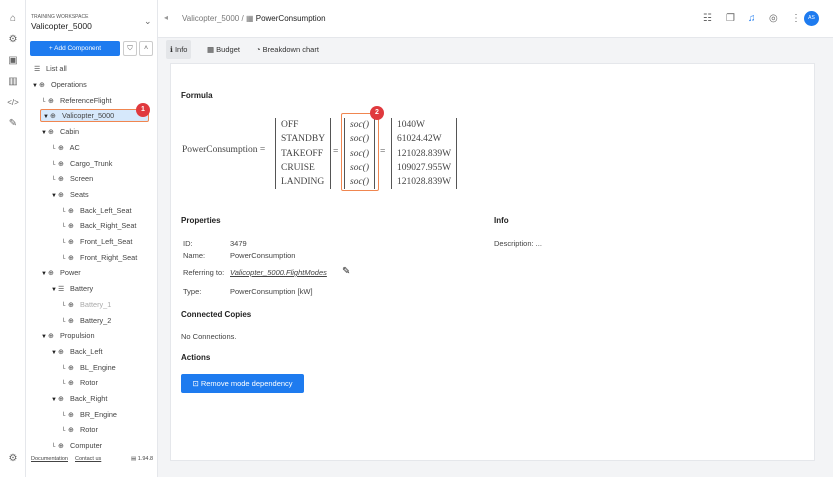 The width and height of the screenshot is (833, 477). What do you see at coordinates (242, 383) in the screenshot?
I see `remove-mode-dependency-button: ⊡ Remove mode dependency` at bounding box center [242, 383].